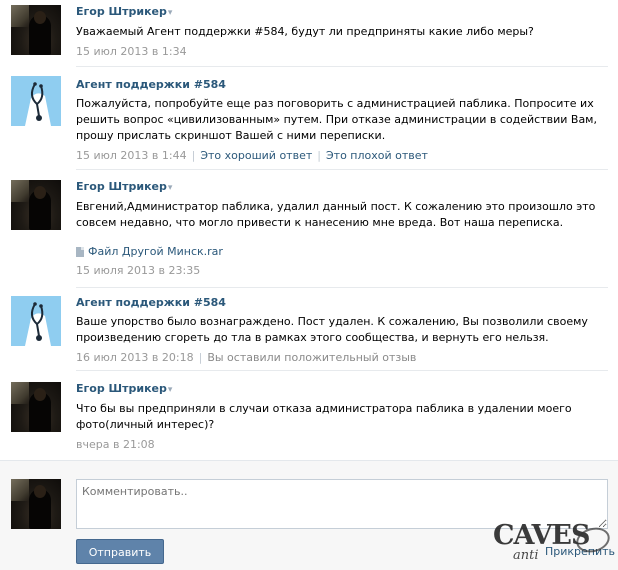 Image resolution: width=618 pixels, height=570 pixels. Describe the element at coordinates (120, 551) in the screenshot. I see `send-button: Отправить` at that location.